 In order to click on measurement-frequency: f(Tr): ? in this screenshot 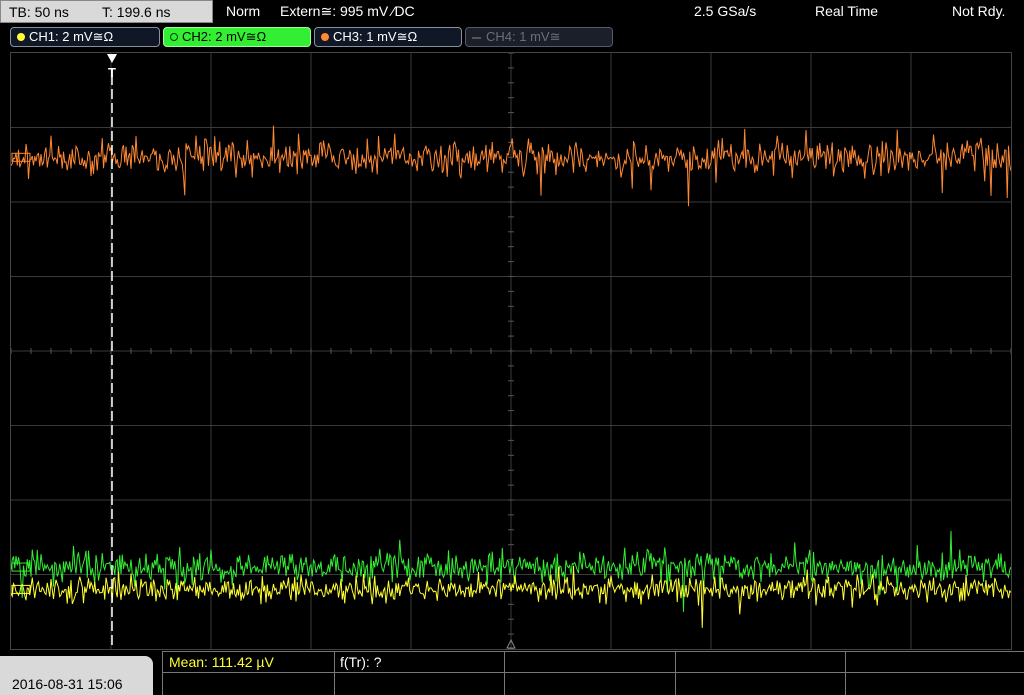, I will do `click(361, 662)`.